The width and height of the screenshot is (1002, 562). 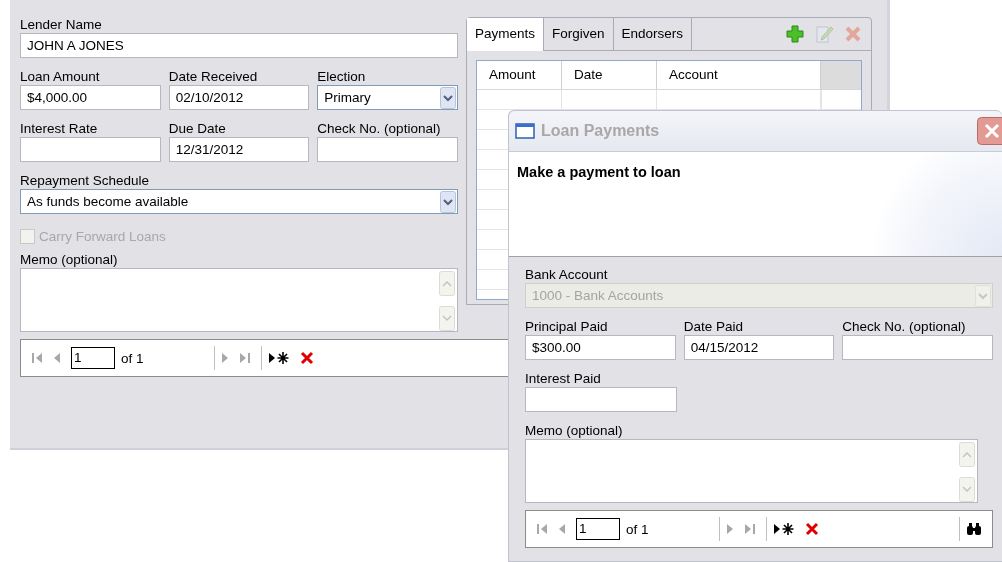 What do you see at coordinates (102, 236) in the screenshot?
I see `checkbox-label: Carry Forward Loans` at bounding box center [102, 236].